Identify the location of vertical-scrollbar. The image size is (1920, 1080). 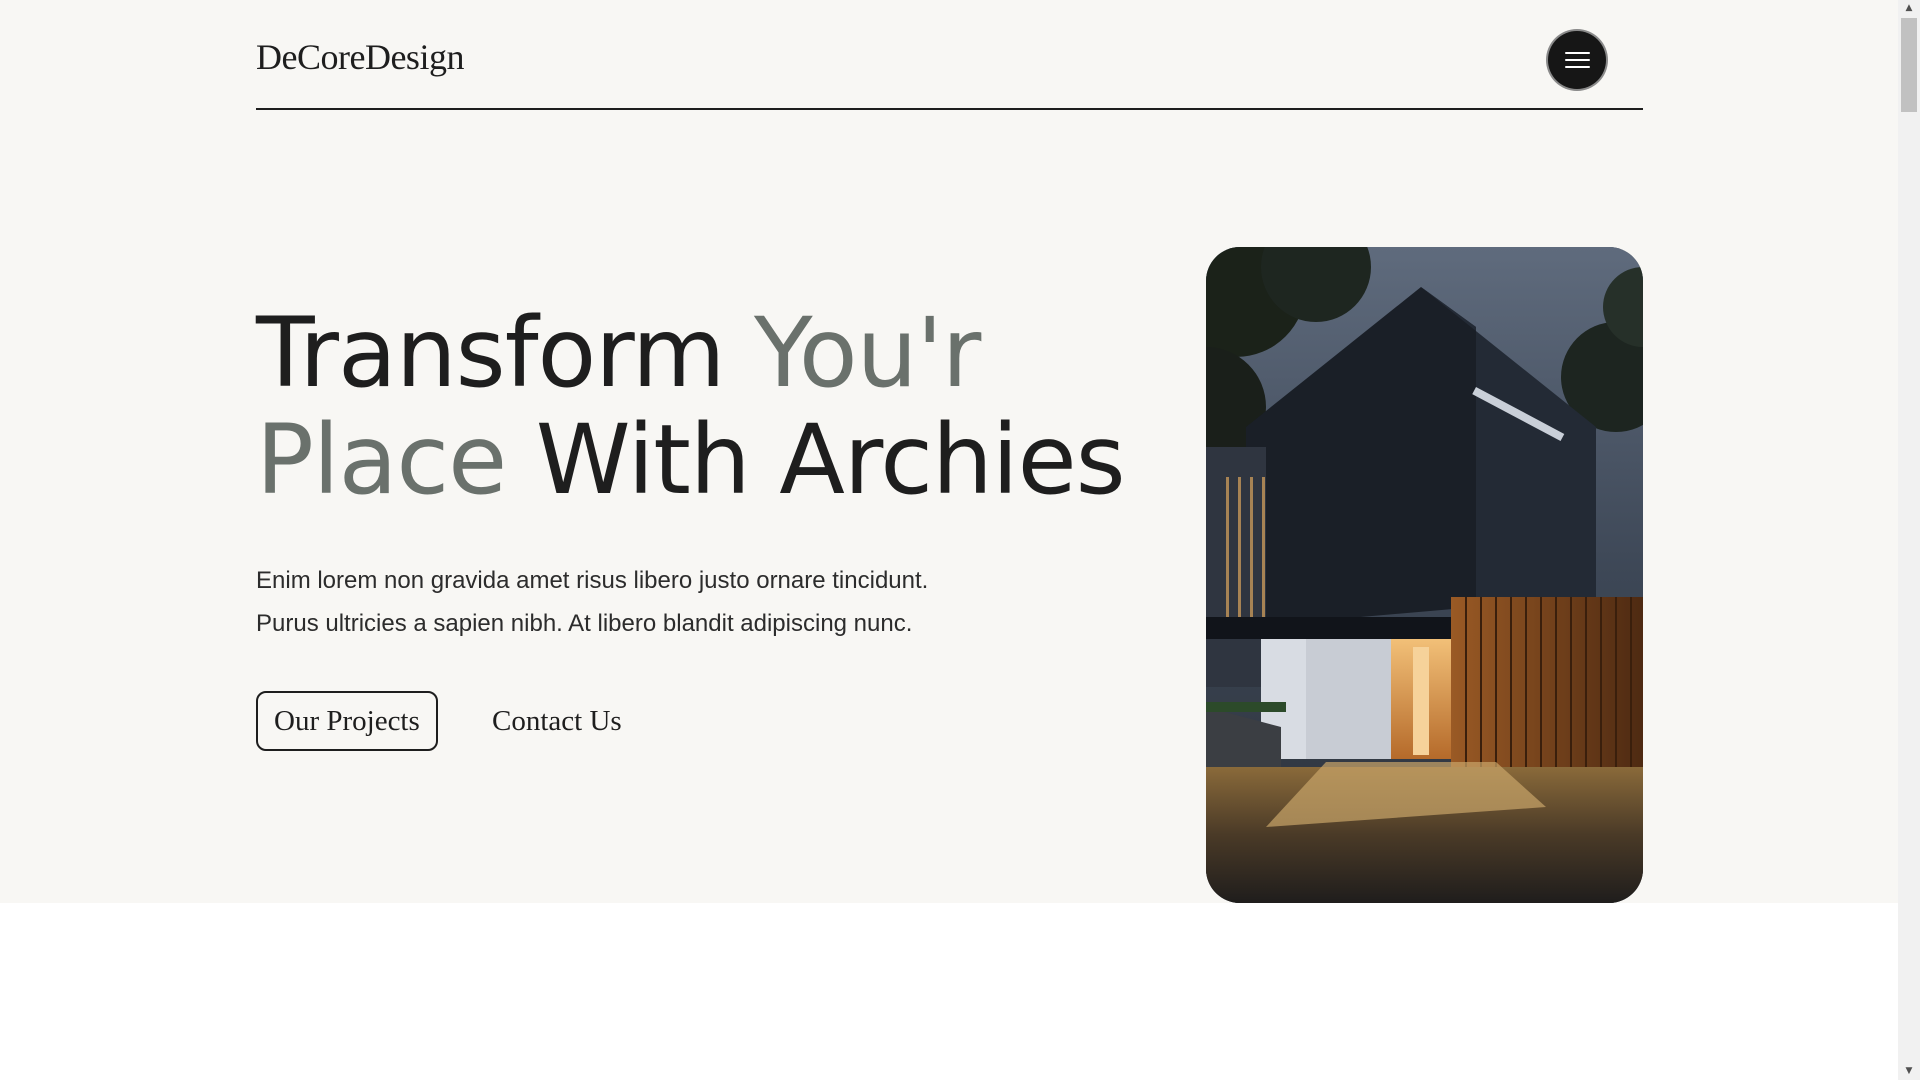
(1909, 540).